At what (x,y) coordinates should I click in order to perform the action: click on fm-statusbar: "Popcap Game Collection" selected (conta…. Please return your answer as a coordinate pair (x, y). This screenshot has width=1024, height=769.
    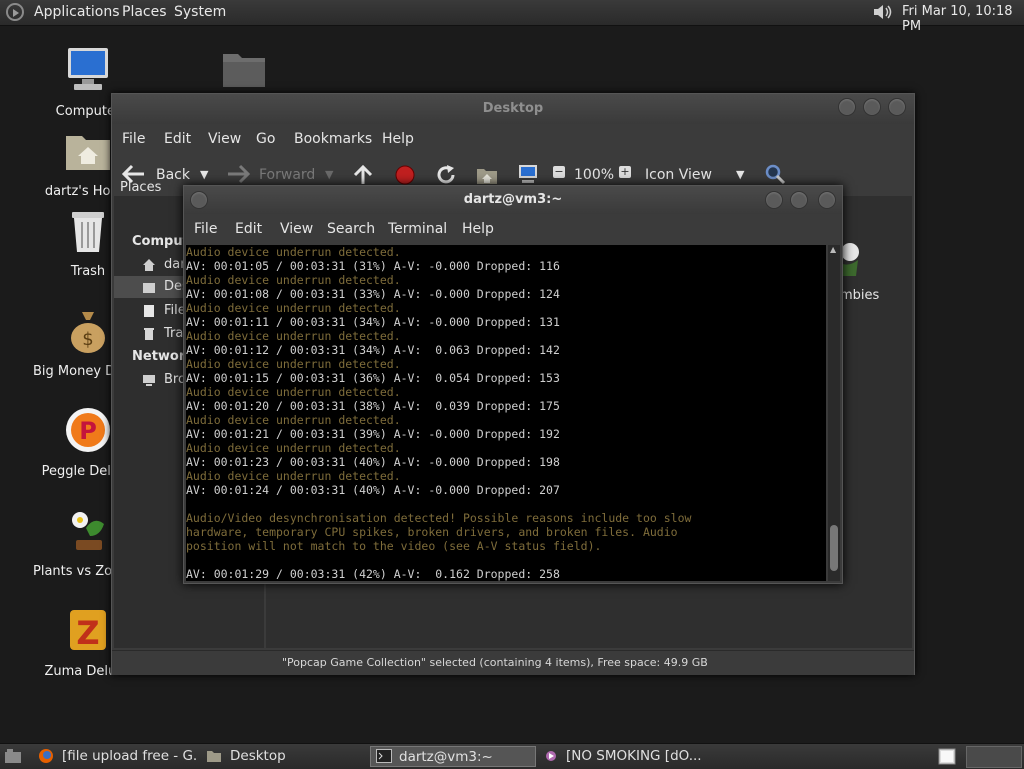
    Looking at the image, I should click on (513, 662).